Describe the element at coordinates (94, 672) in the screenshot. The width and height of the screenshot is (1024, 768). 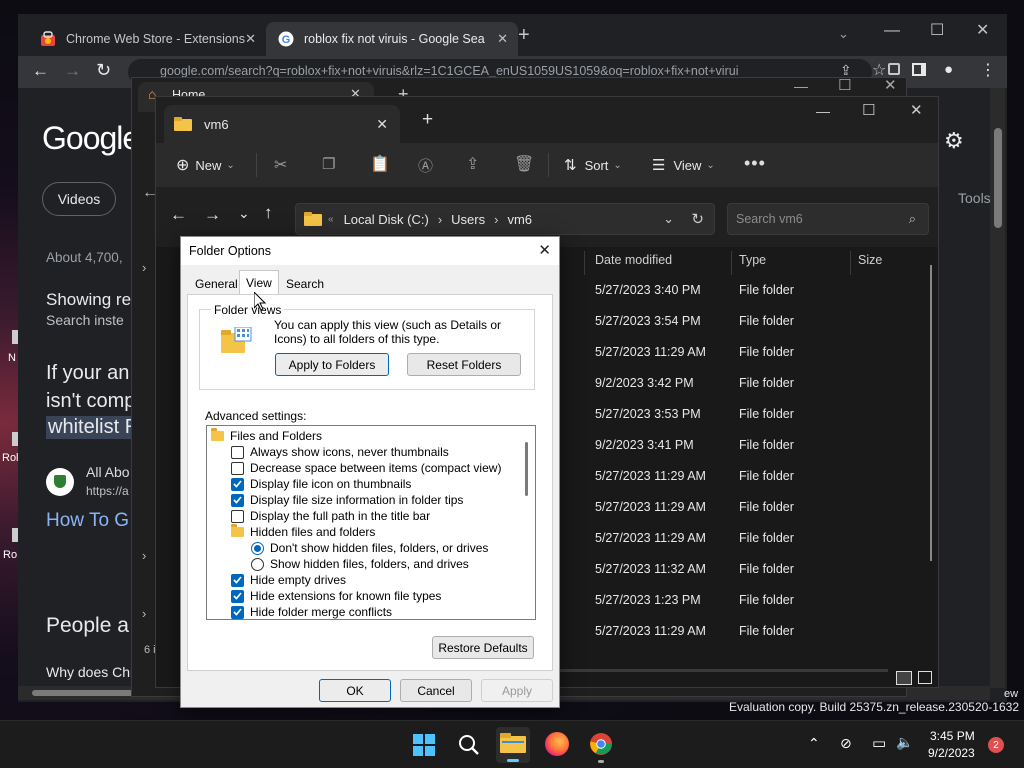
I see `question-item: Why does Chro` at that location.